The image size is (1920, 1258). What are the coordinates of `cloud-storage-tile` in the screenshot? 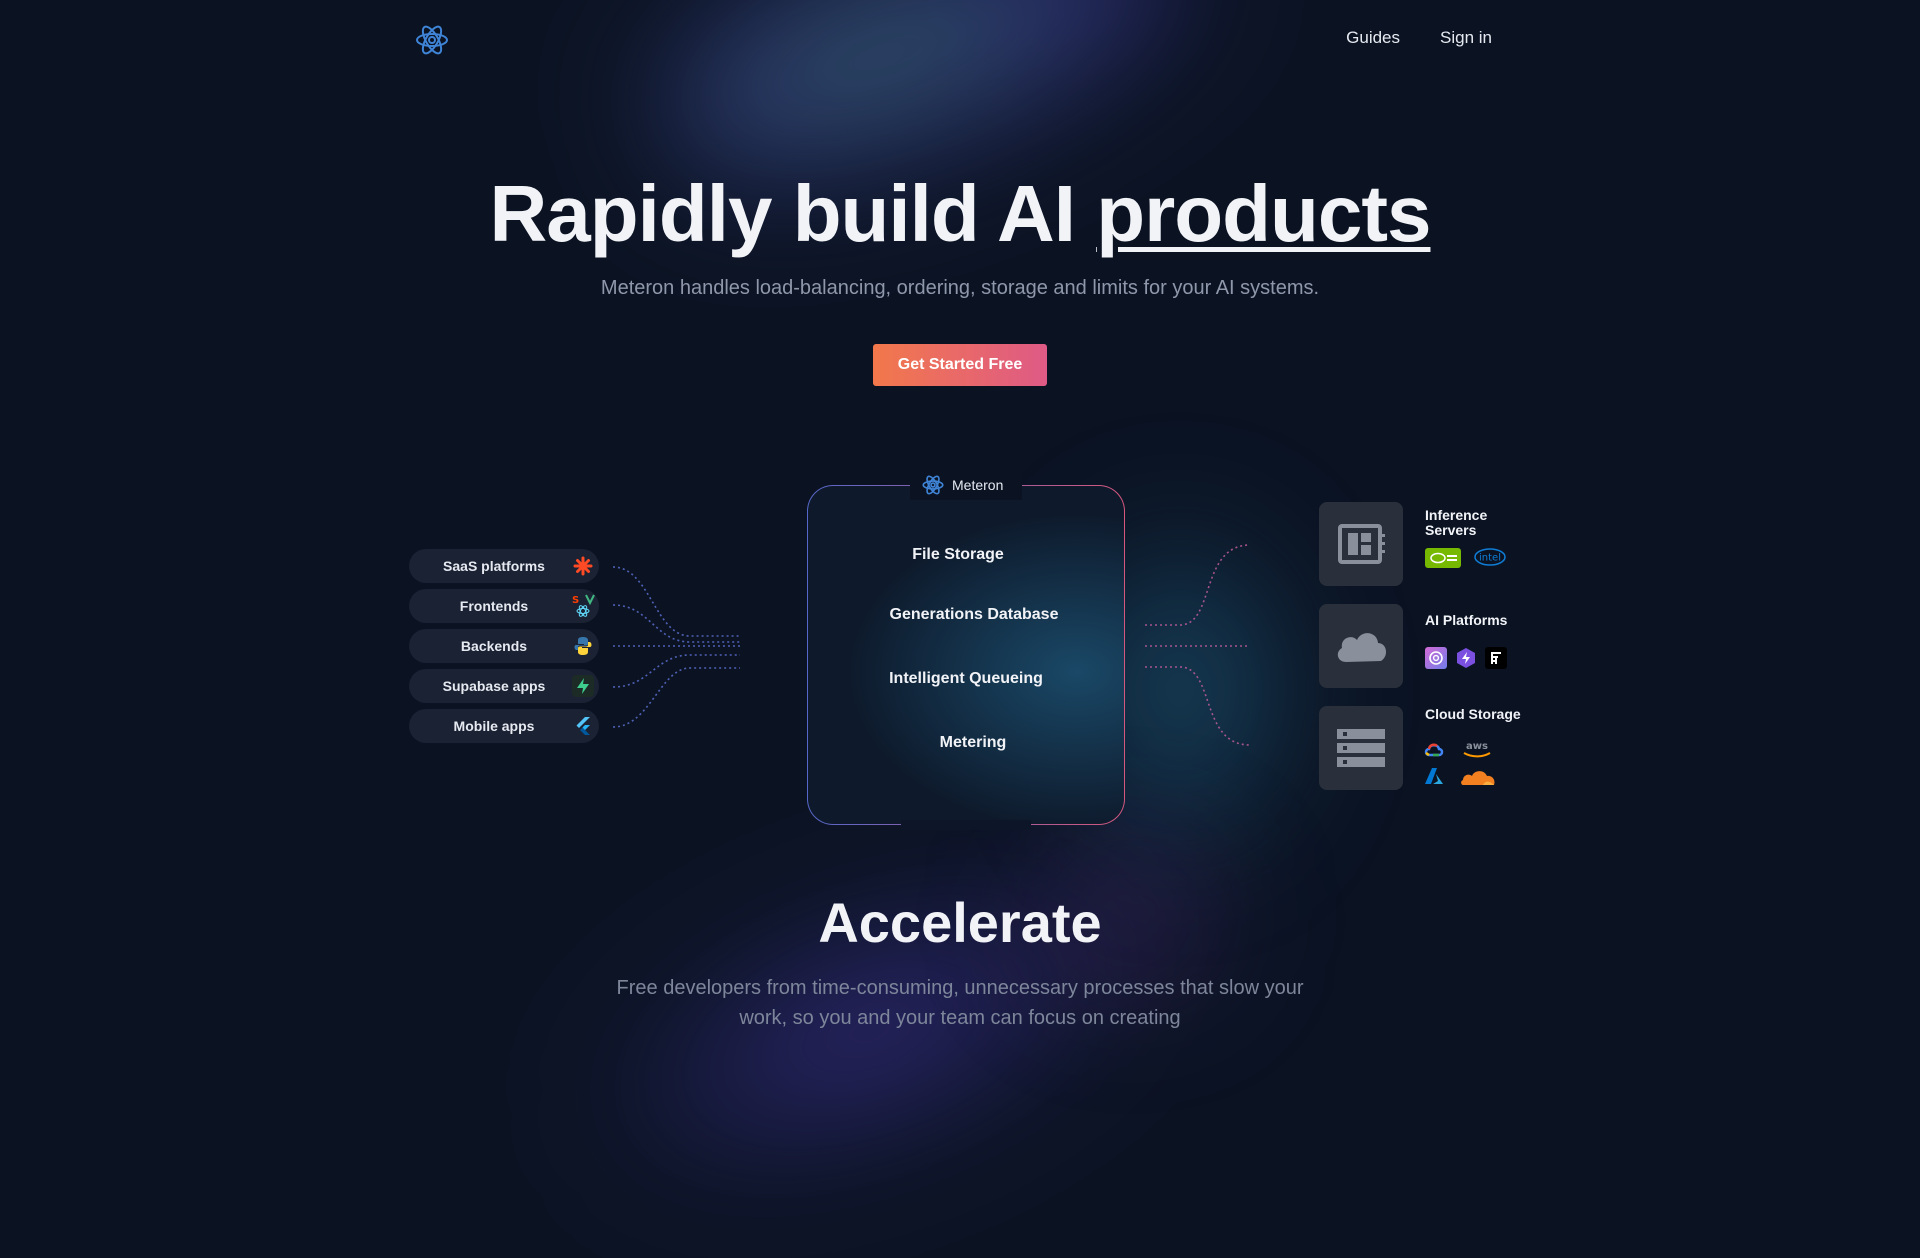 It's located at (1361, 748).